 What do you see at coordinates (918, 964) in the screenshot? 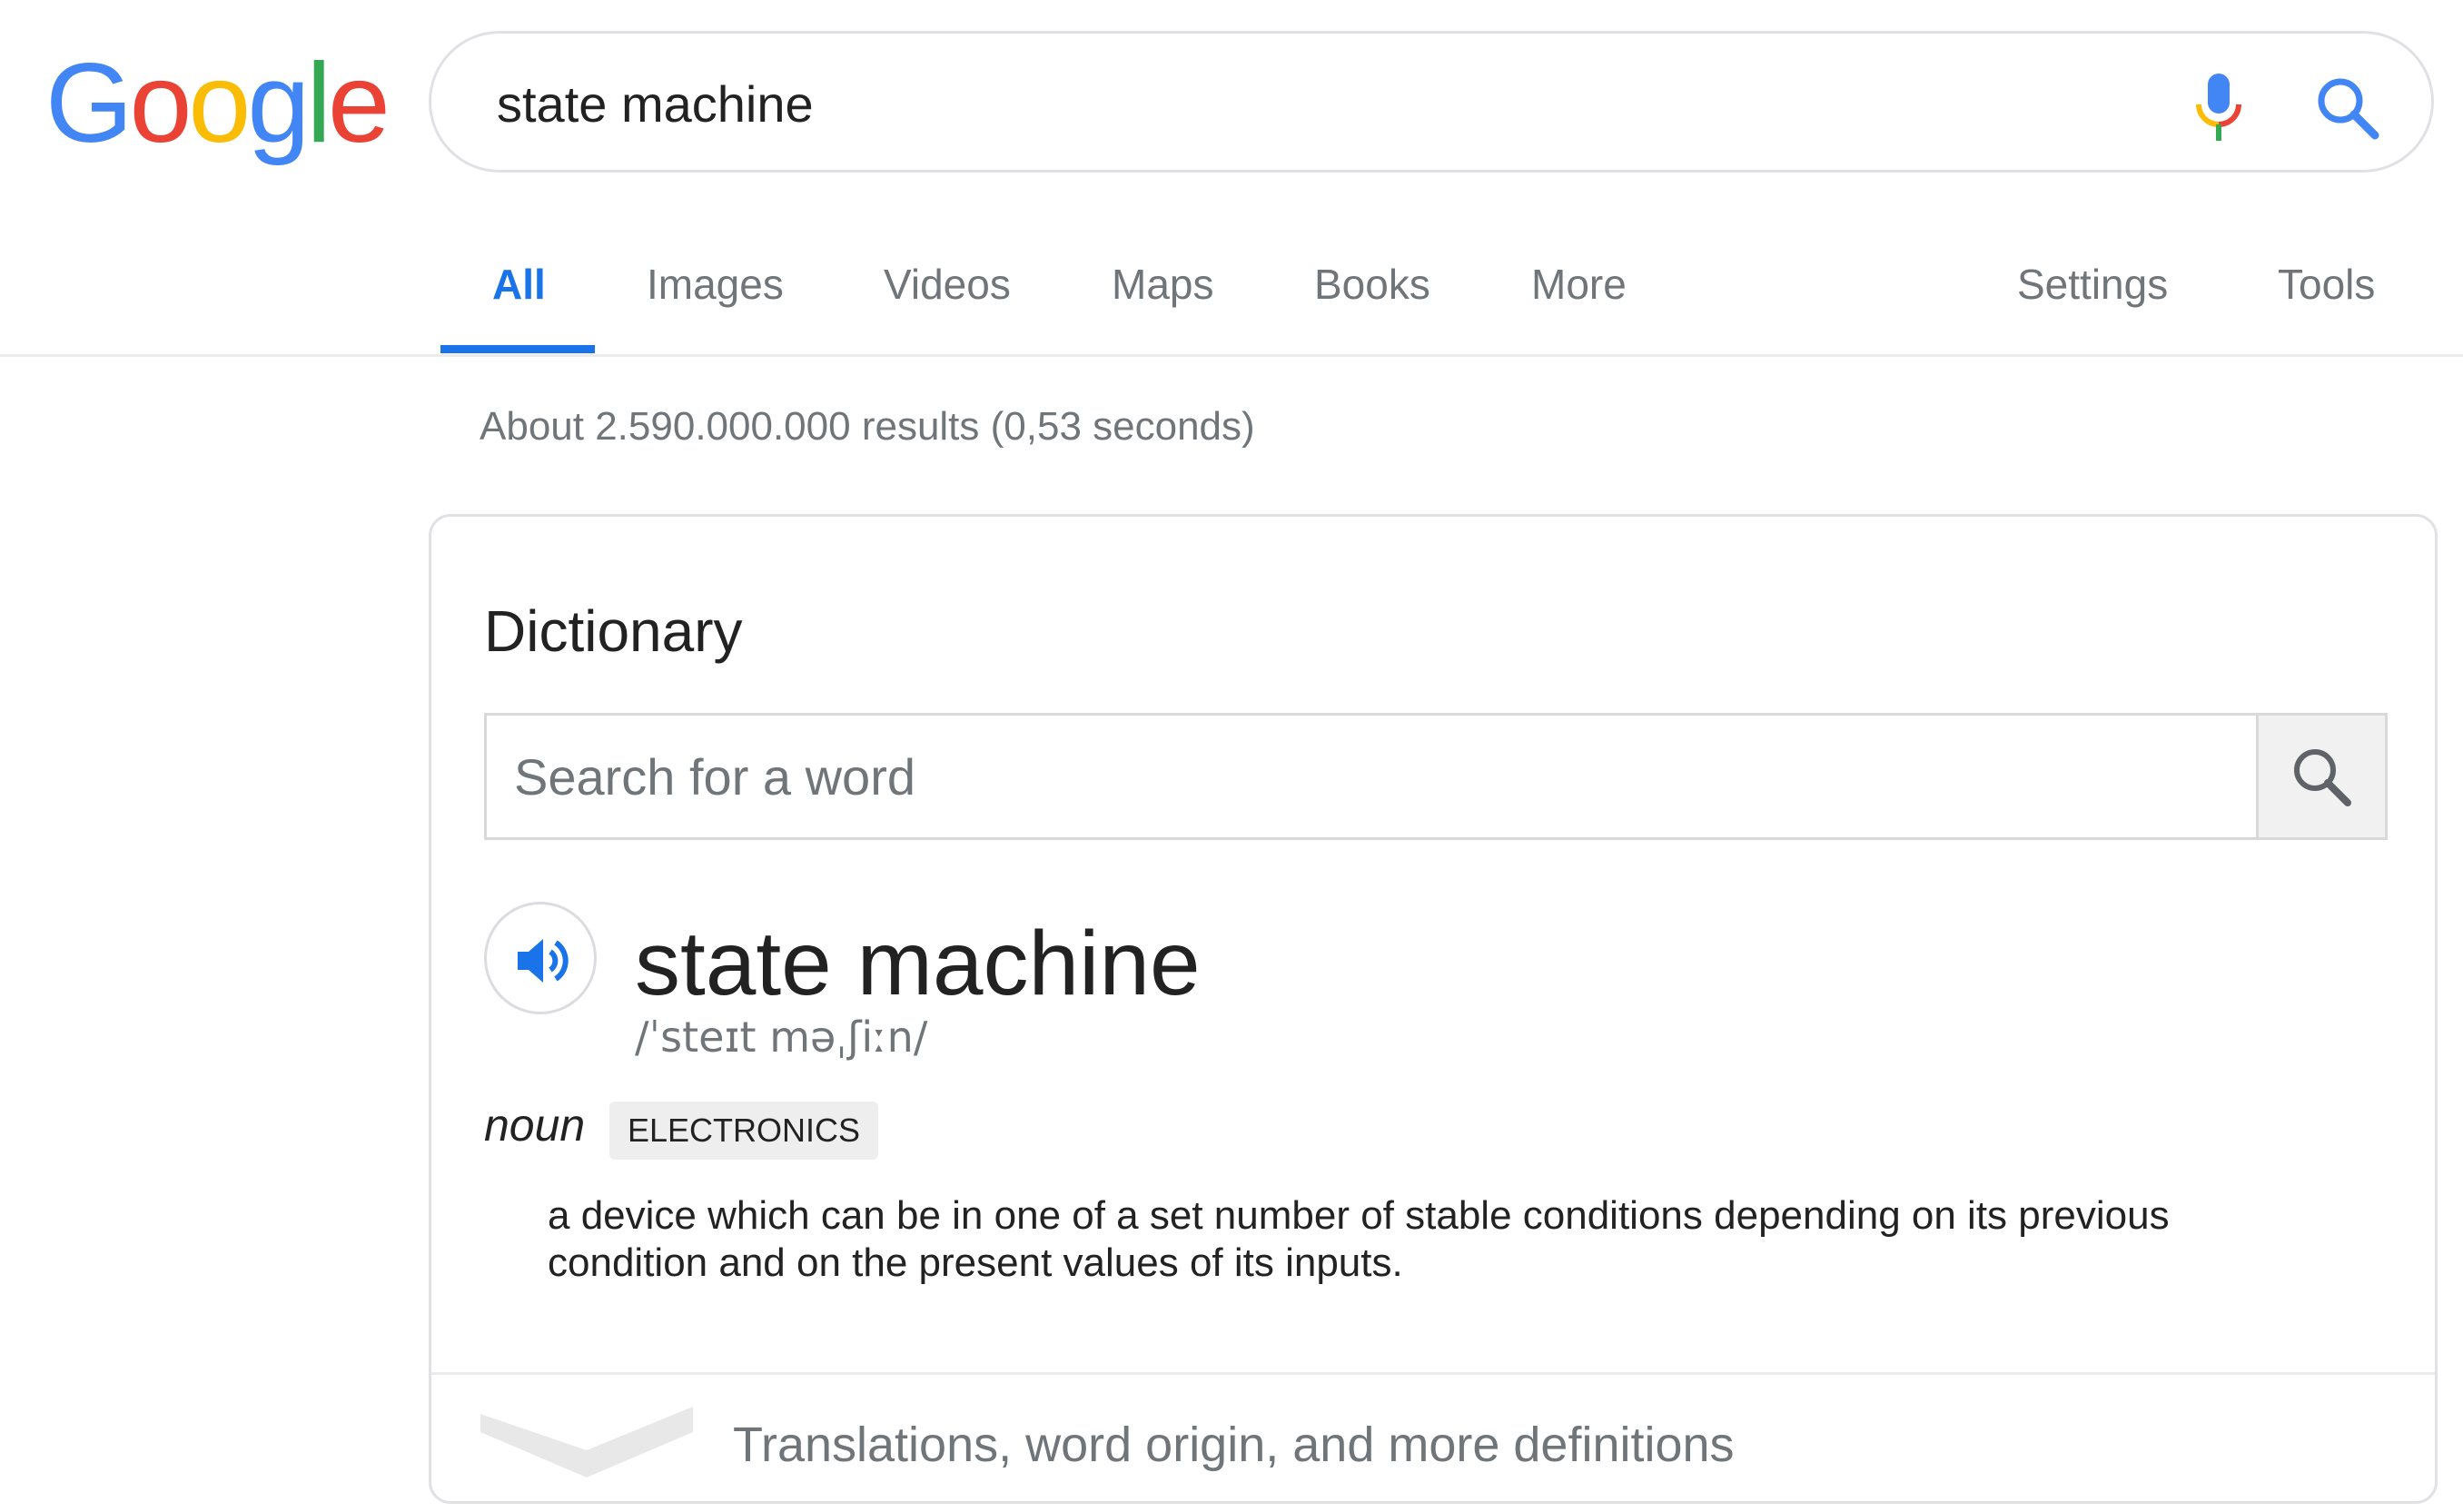
I see `headword: state machine` at bounding box center [918, 964].